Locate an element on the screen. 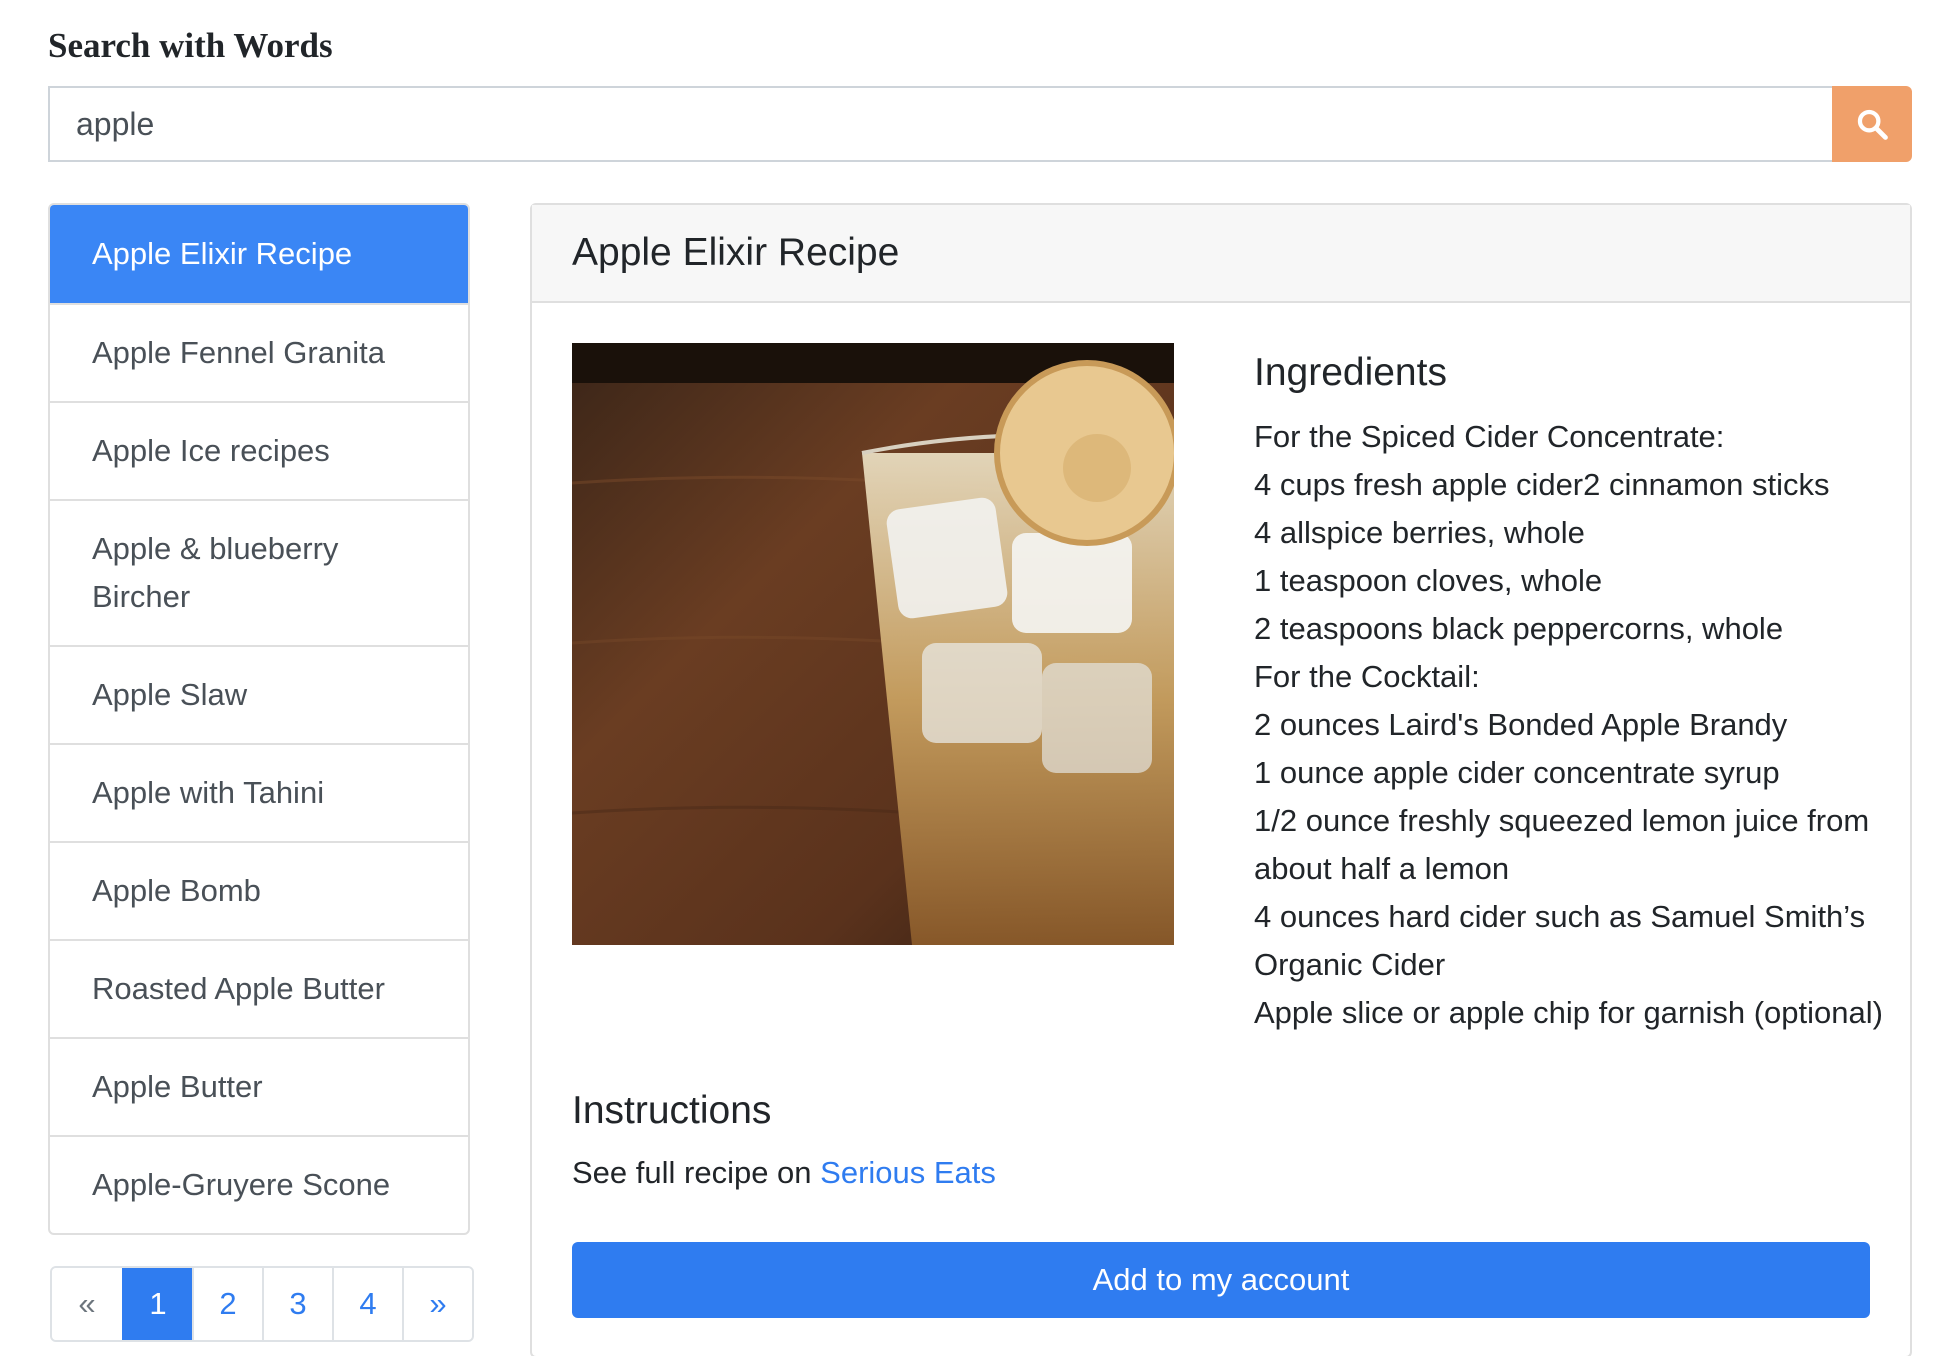 This screenshot has width=1958, height=1356. ingredient-line: For the Spiced Cider Concentrate: is located at coordinates (1489, 436).